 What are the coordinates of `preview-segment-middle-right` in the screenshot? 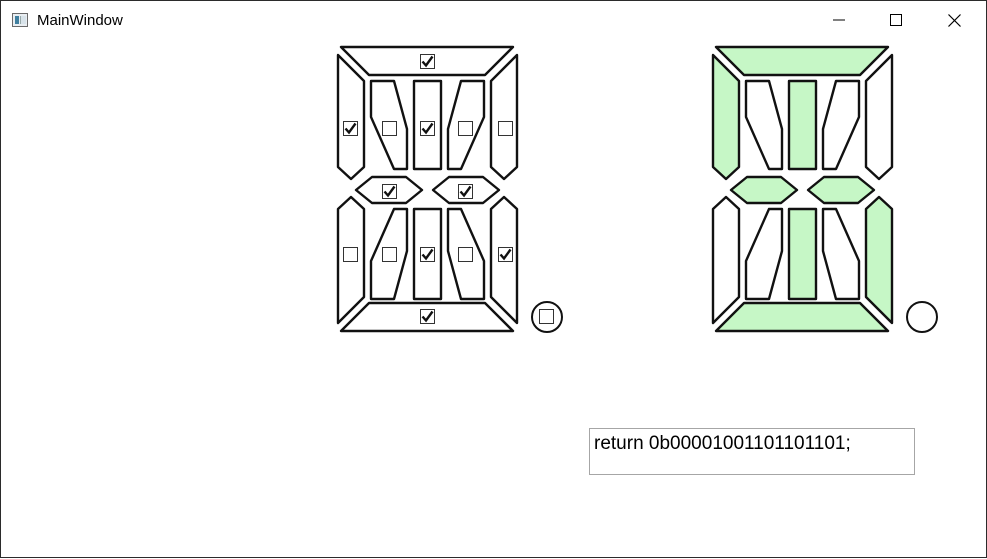 It's located at (841, 190).